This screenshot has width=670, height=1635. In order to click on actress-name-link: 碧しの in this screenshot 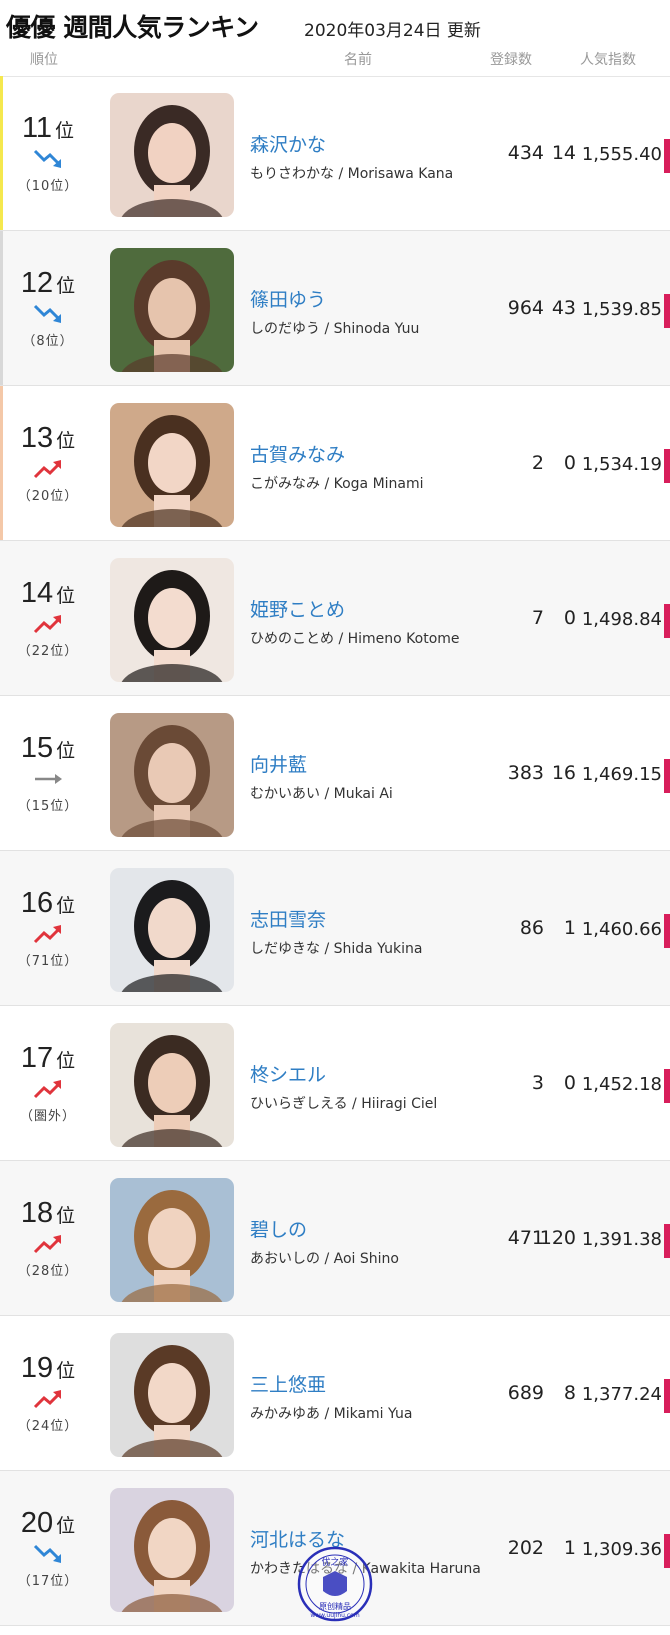, I will do `click(370, 1228)`.